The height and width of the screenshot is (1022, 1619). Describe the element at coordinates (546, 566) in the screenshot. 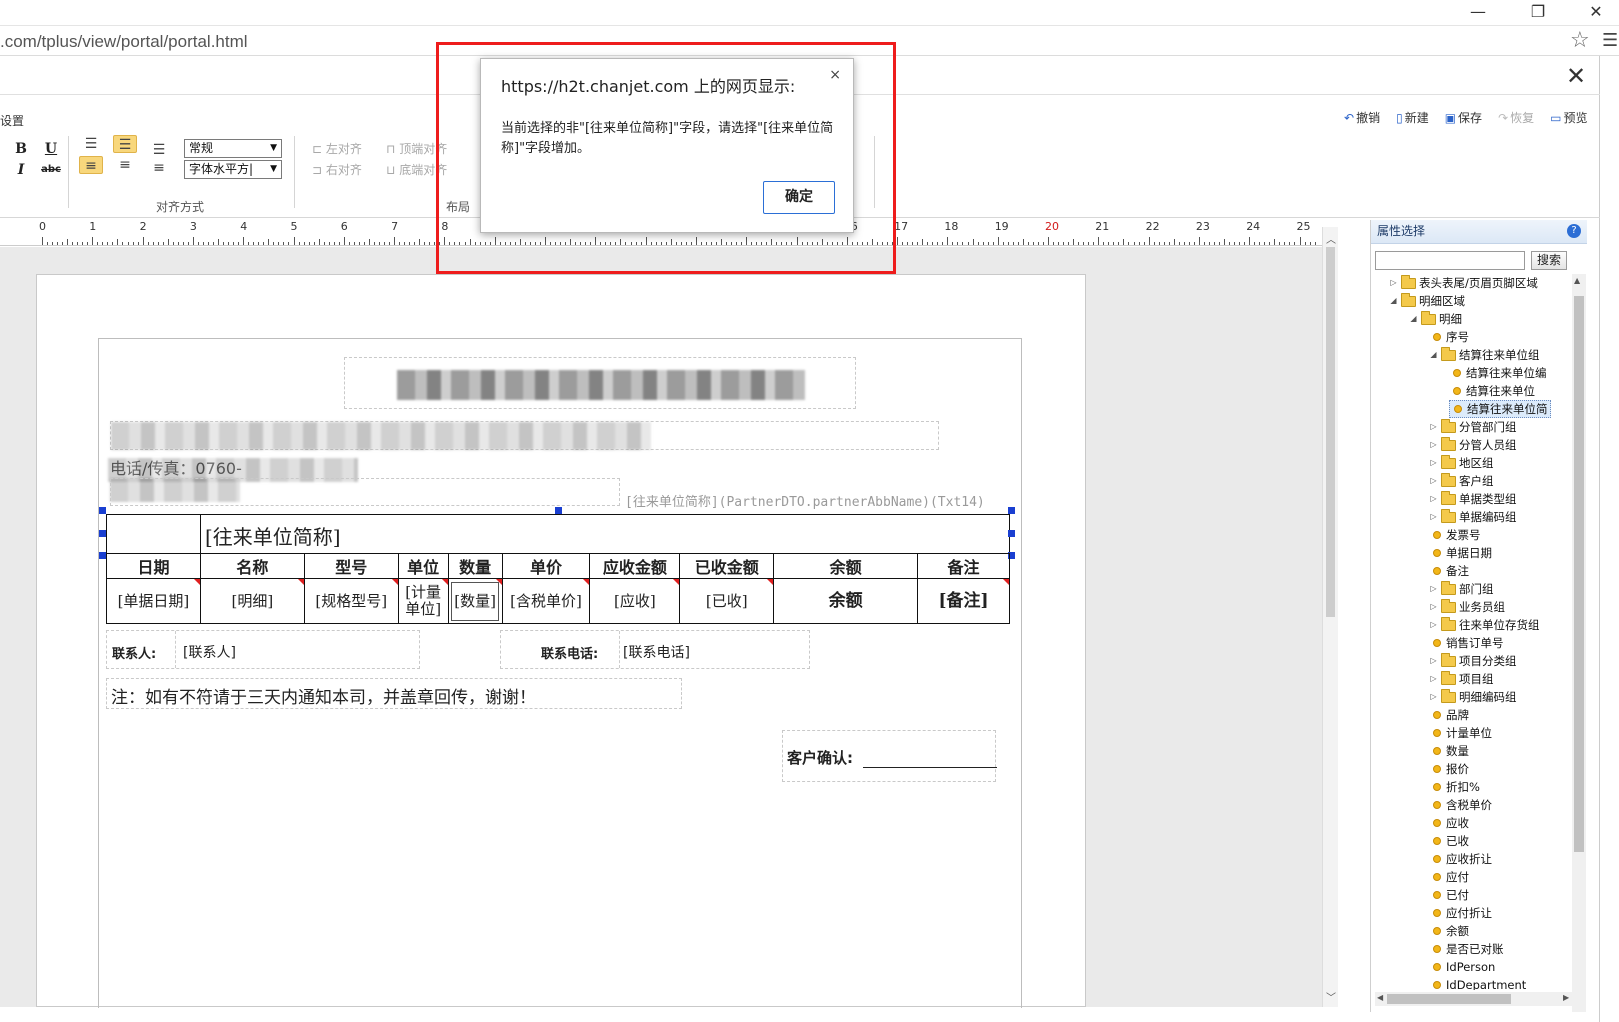

I see `header-price: 单价` at that location.